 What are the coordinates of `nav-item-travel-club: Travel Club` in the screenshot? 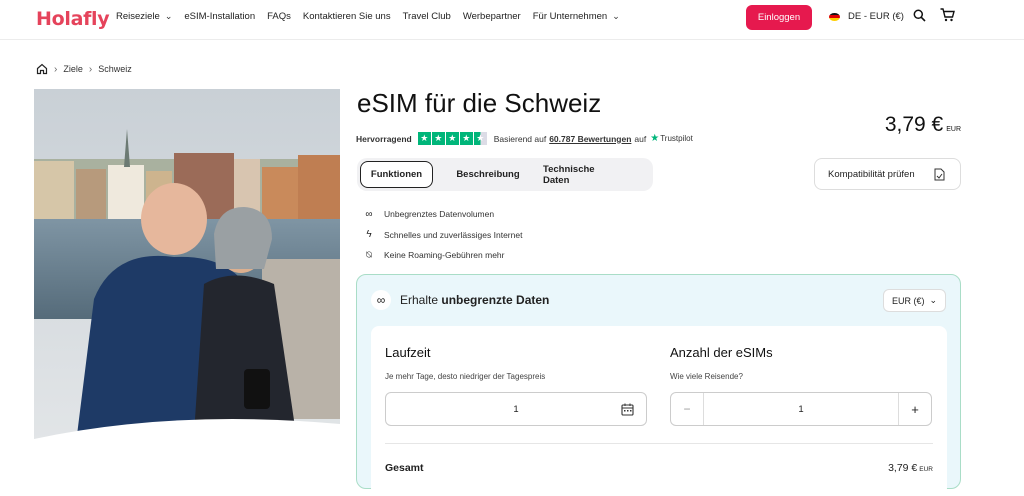 It's located at (427, 16).